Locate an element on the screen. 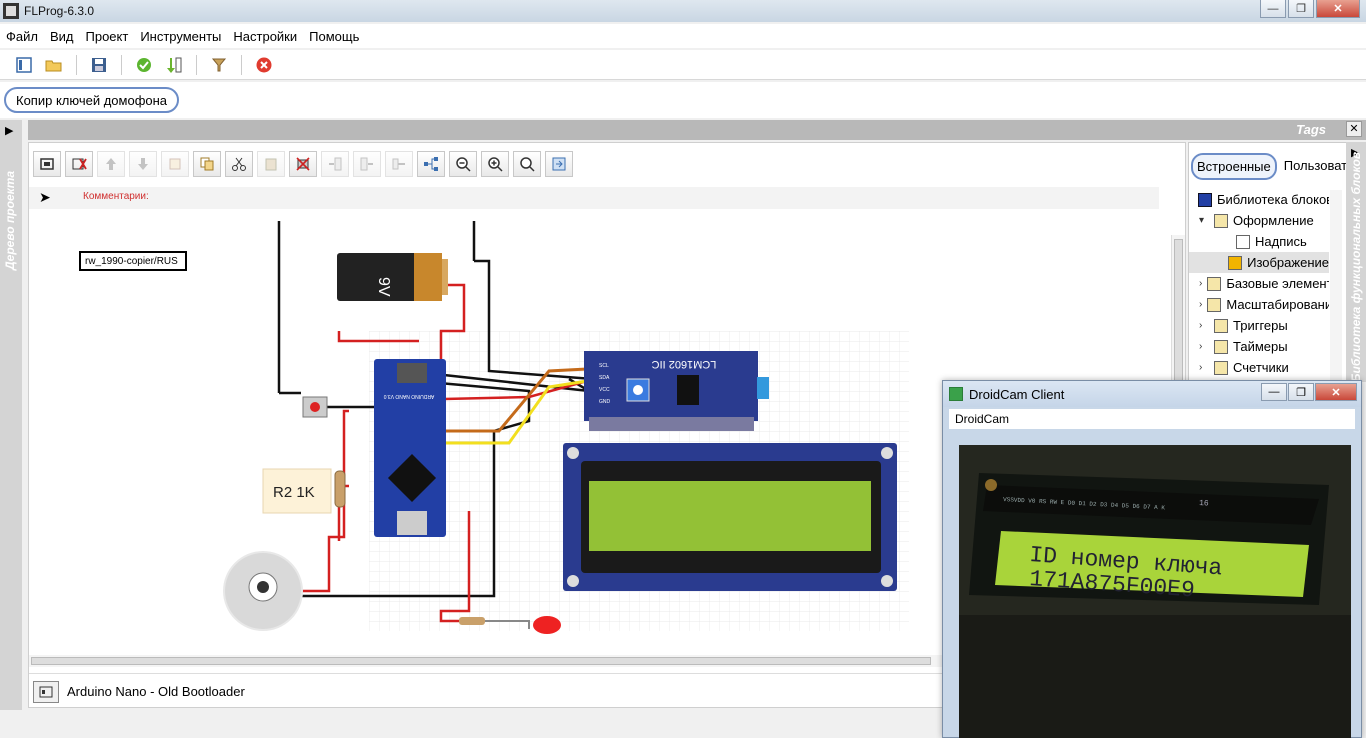  settings-button is located at coordinates (219, 65).